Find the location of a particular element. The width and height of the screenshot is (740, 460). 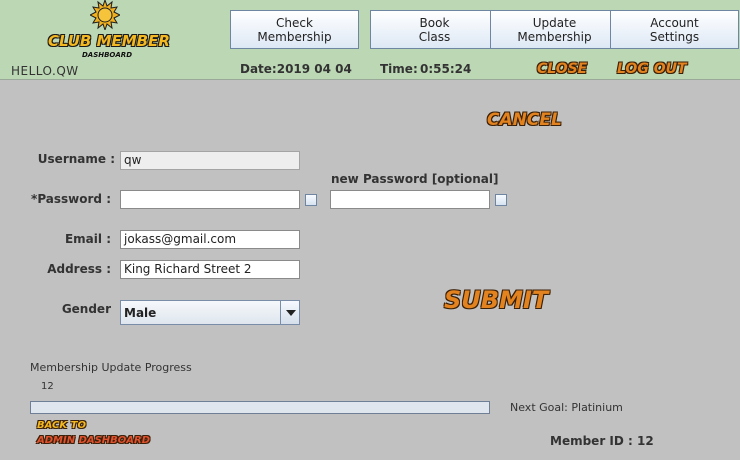

date-text: Date:2019 04 04 is located at coordinates (296, 69).